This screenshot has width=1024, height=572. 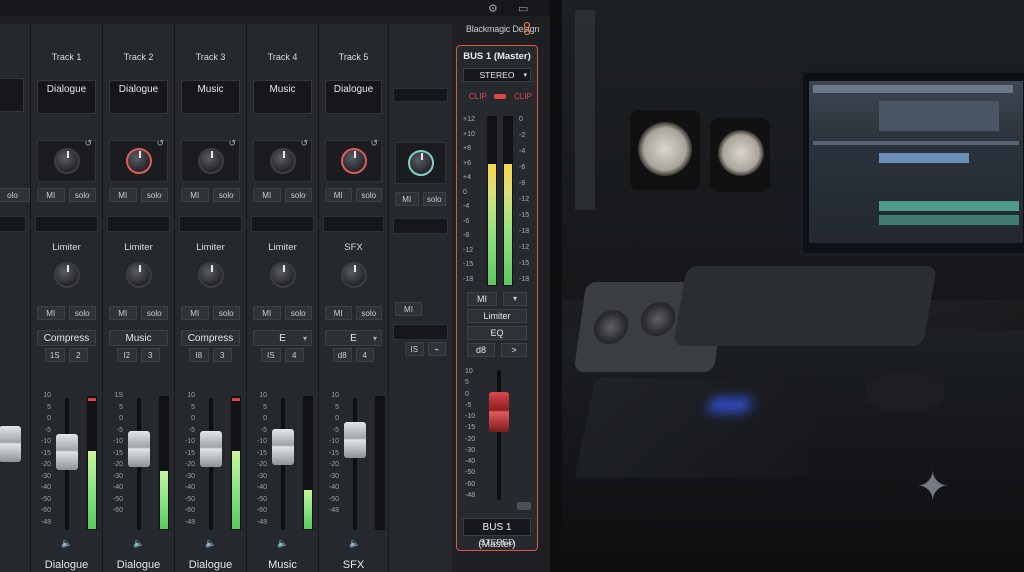 What do you see at coordinates (420, 332) in the screenshot?
I see `send-slot` at bounding box center [420, 332].